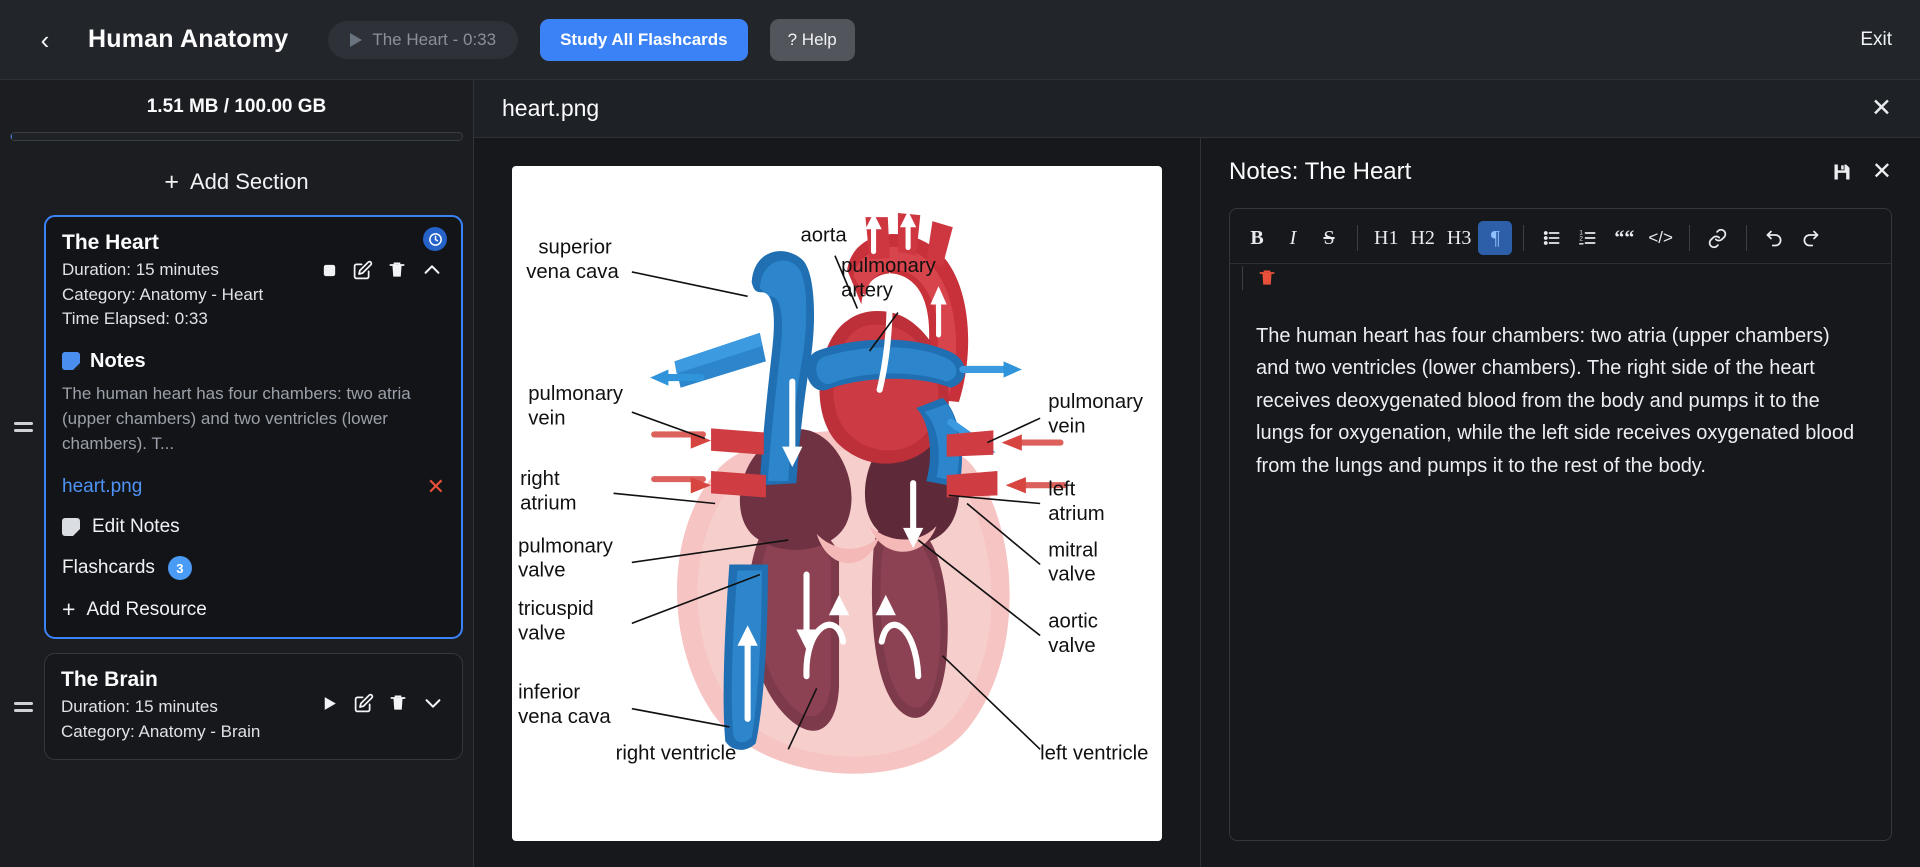  Describe the element at coordinates (1881, 108) in the screenshot. I see `close-file-button: ✕` at that location.